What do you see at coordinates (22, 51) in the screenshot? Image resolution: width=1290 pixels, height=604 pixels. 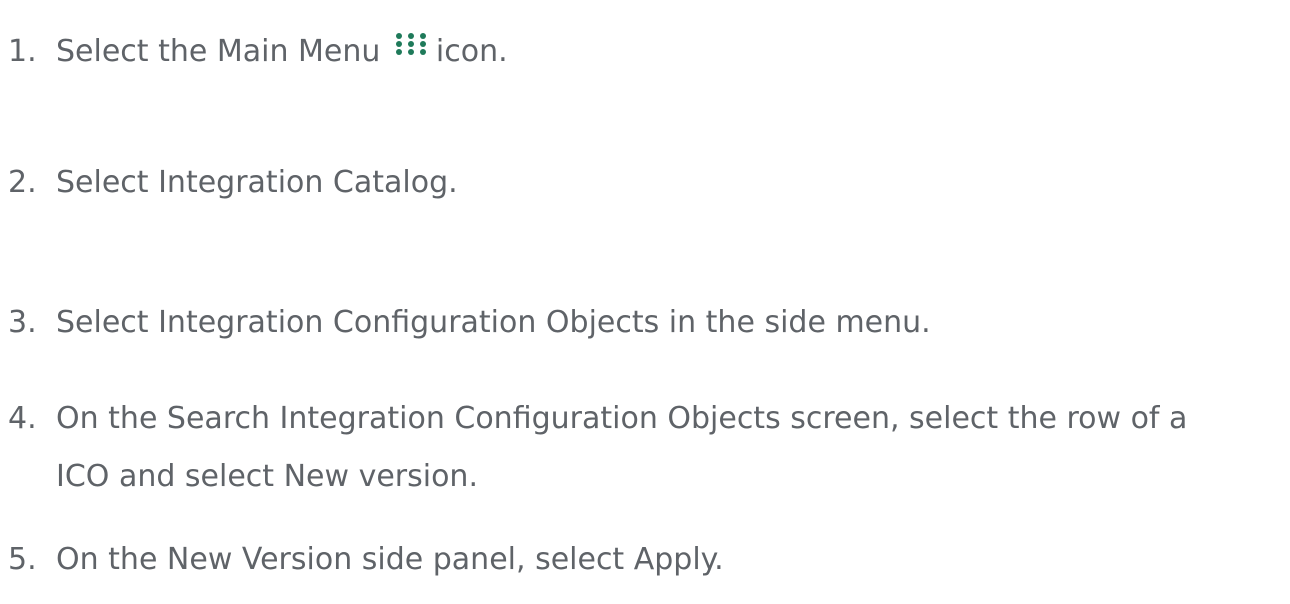 I see `step-number: 1.` at bounding box center [22, 51].